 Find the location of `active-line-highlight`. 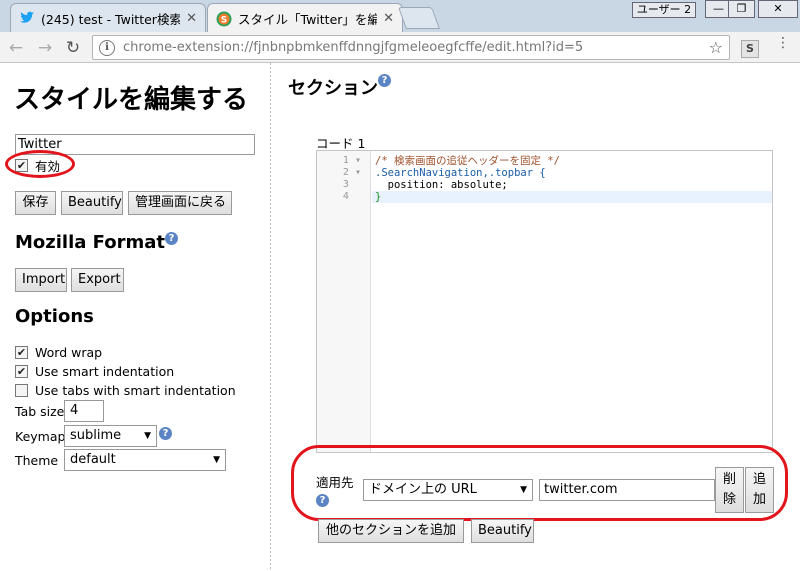

active-line-highlight is located at coordinates (572, 197).